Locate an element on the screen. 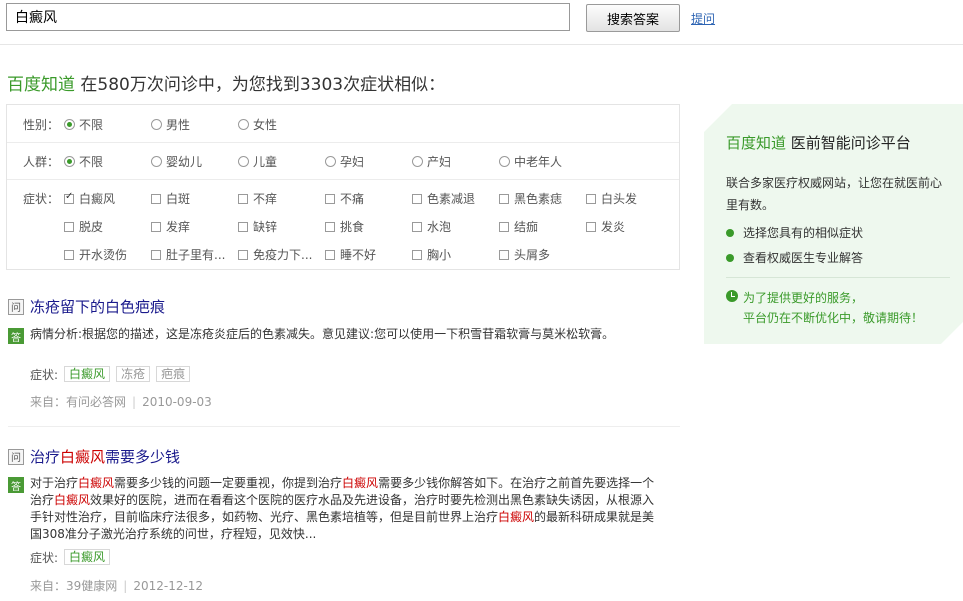  filter-symptom-option: 不痛 is located at coordinates (344, 198).